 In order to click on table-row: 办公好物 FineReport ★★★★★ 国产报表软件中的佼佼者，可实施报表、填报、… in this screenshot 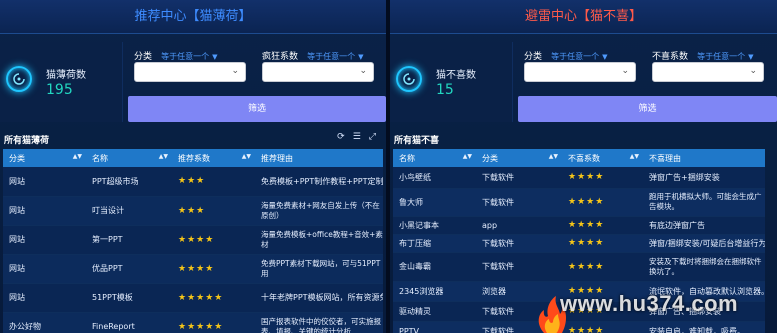, I will do `click(193, 322)`.